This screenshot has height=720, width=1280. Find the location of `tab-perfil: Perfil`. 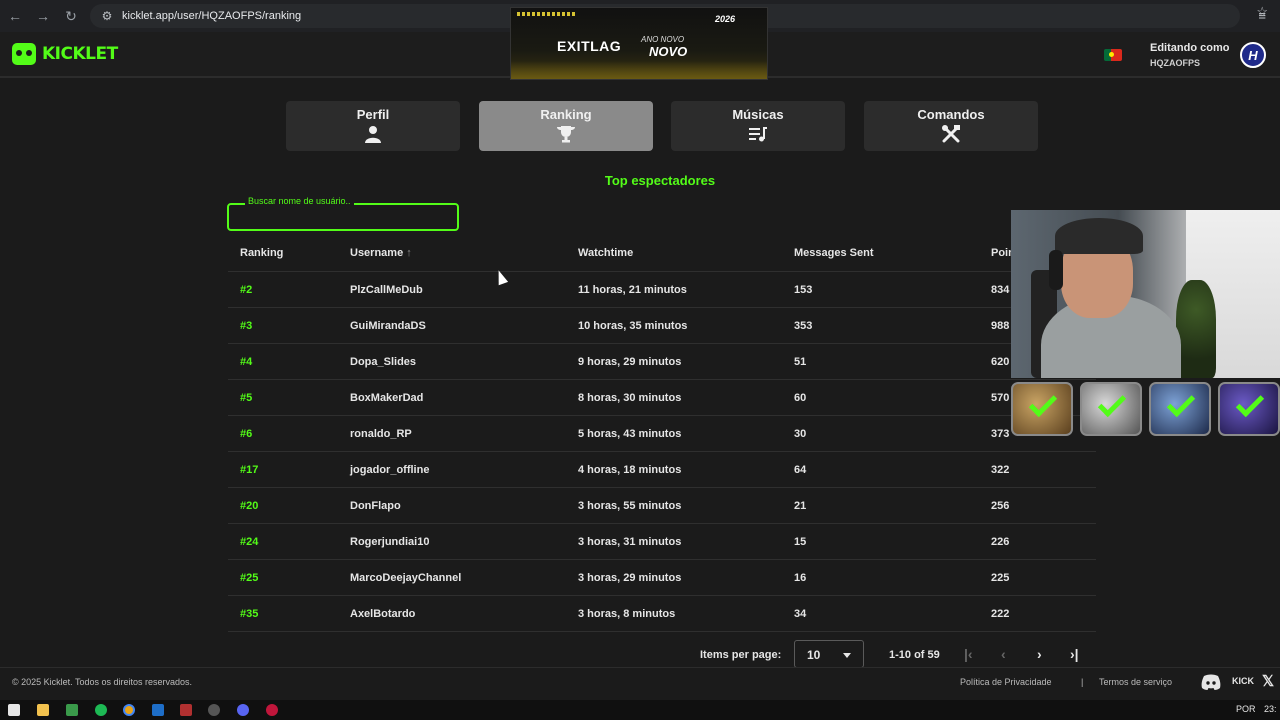

tab-perfil: Perfil is located at coordinates (373, 126).